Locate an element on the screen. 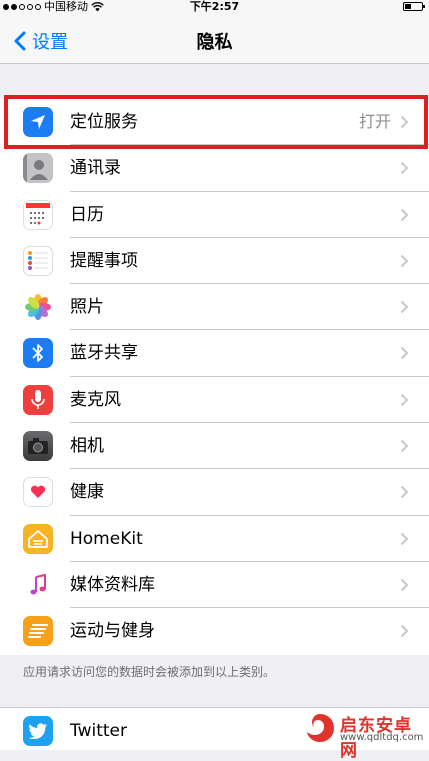  row-label: 照片 is located at coordinates (87, 307).